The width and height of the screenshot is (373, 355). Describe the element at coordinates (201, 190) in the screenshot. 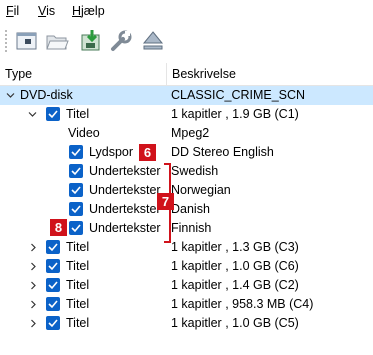

I see `tree-desc: Norwegian` at that location.